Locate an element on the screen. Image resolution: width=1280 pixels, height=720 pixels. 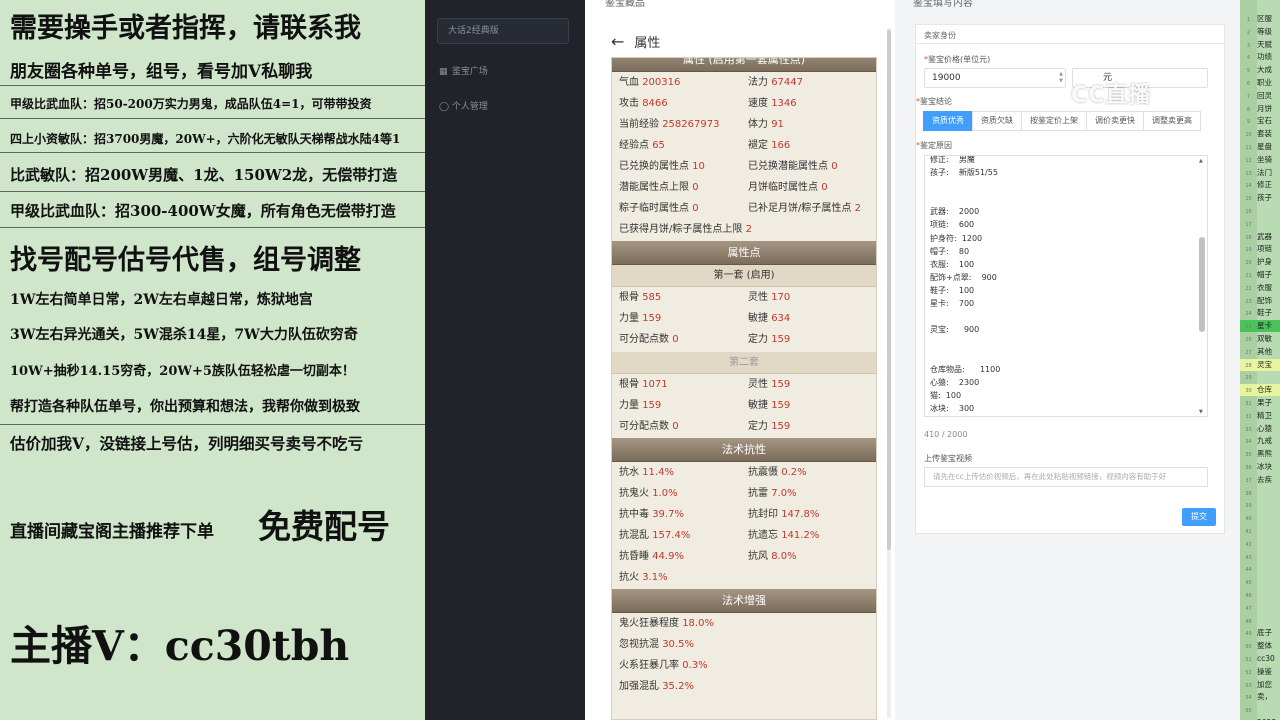
line-number: 12 is located at coordinates (1248, 160).